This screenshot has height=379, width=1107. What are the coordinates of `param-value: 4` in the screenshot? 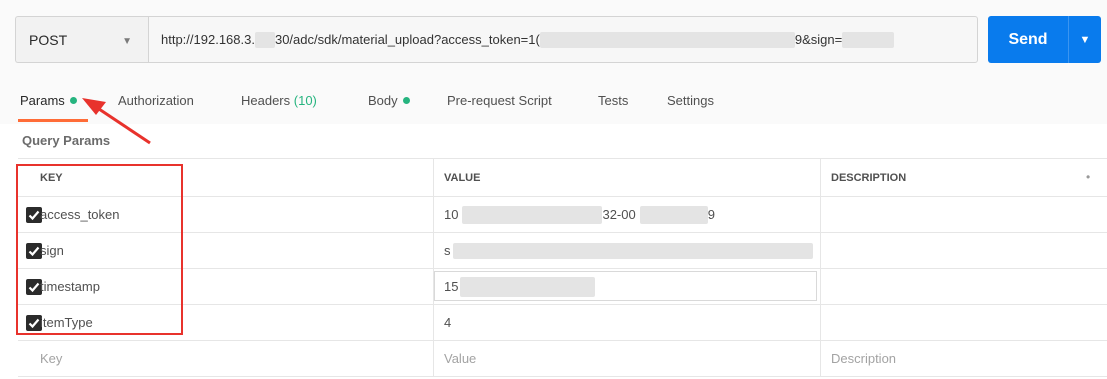 It's located at (625, 322).